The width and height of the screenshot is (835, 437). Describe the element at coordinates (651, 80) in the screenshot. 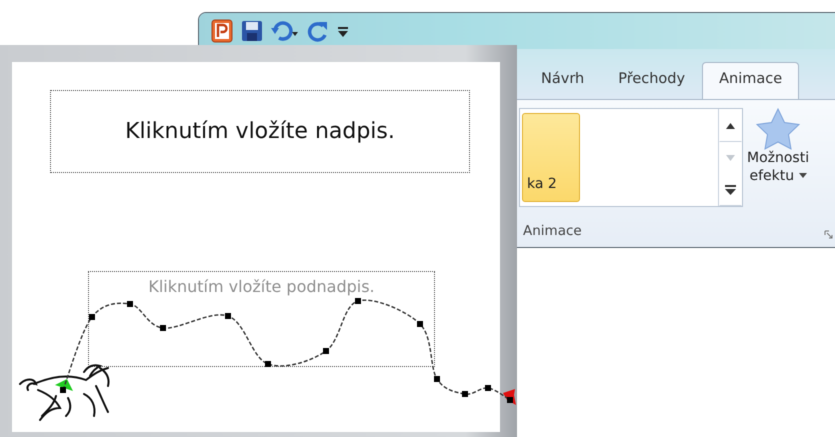

I see `ribbon-tab: Přechody` at that location.